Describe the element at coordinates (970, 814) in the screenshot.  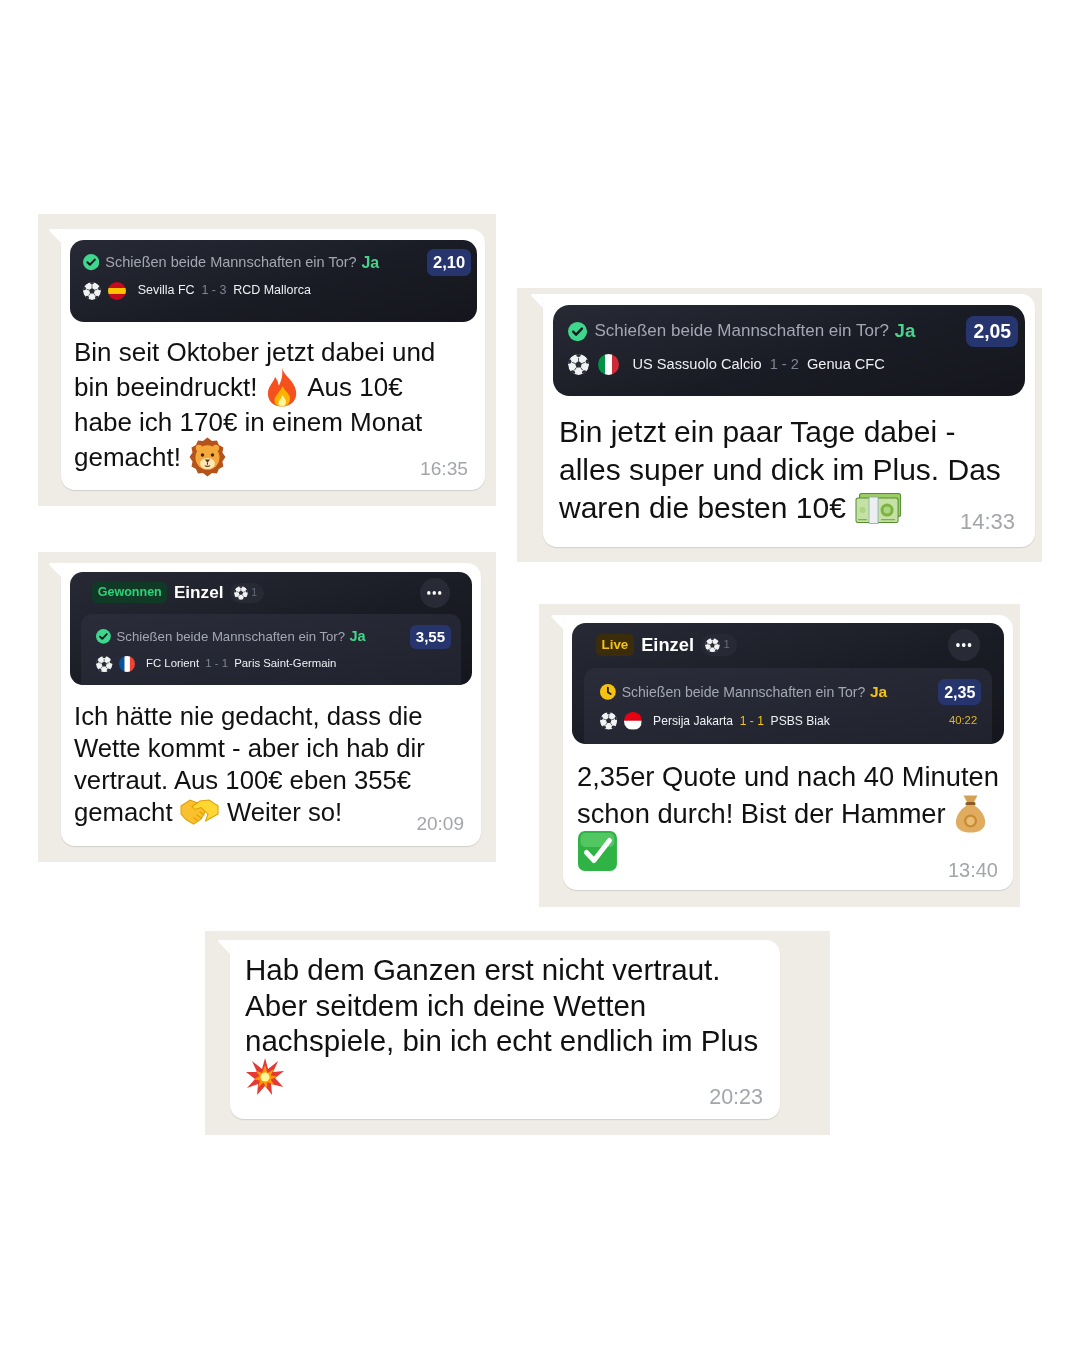
I see `money-bag-icon` at that location.